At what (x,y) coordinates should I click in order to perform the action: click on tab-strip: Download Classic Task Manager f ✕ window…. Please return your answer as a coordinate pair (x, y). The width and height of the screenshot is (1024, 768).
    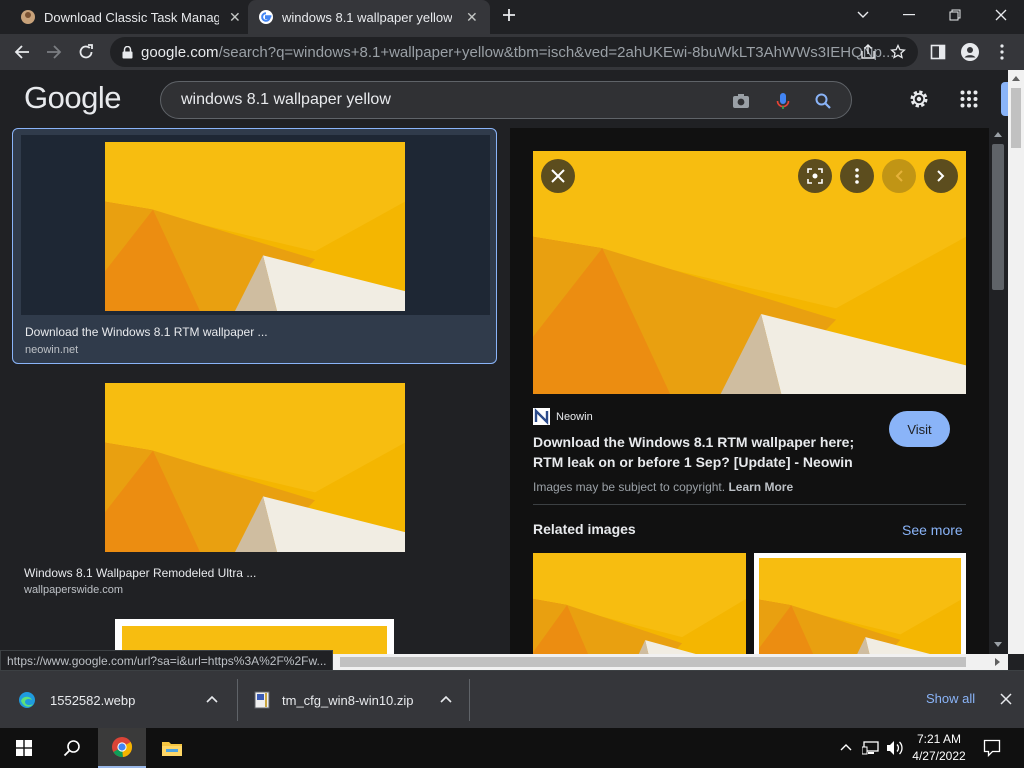
    Looking at the image, I should click on (512, 17).